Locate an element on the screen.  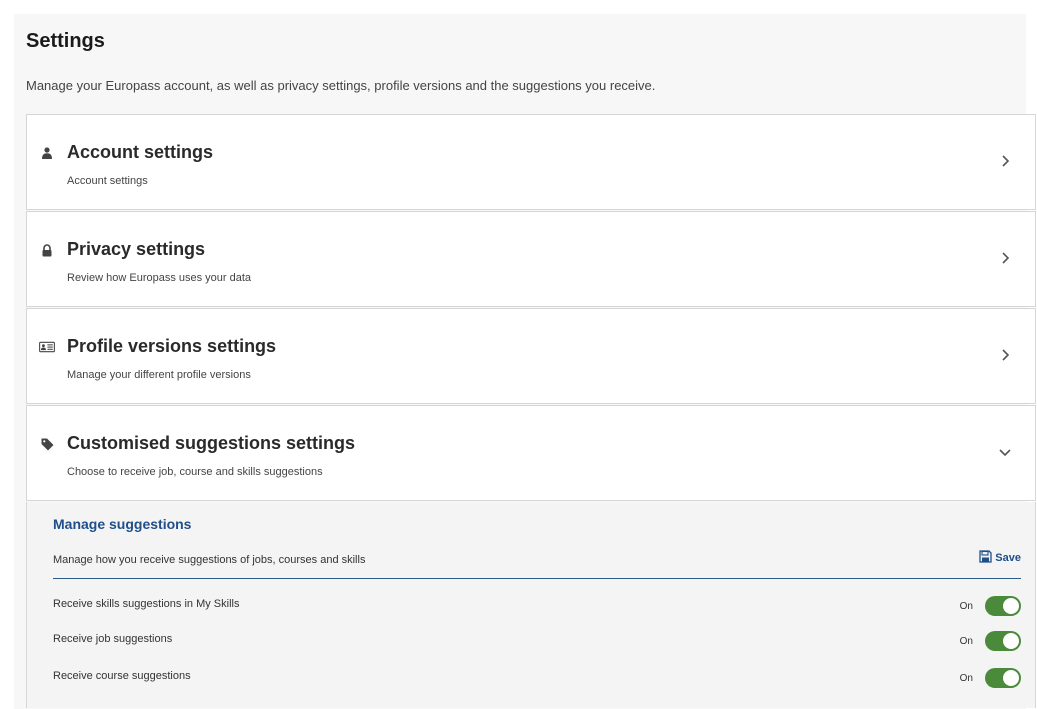
job-suggestions-toggle is located at coordinates (1003, 641).